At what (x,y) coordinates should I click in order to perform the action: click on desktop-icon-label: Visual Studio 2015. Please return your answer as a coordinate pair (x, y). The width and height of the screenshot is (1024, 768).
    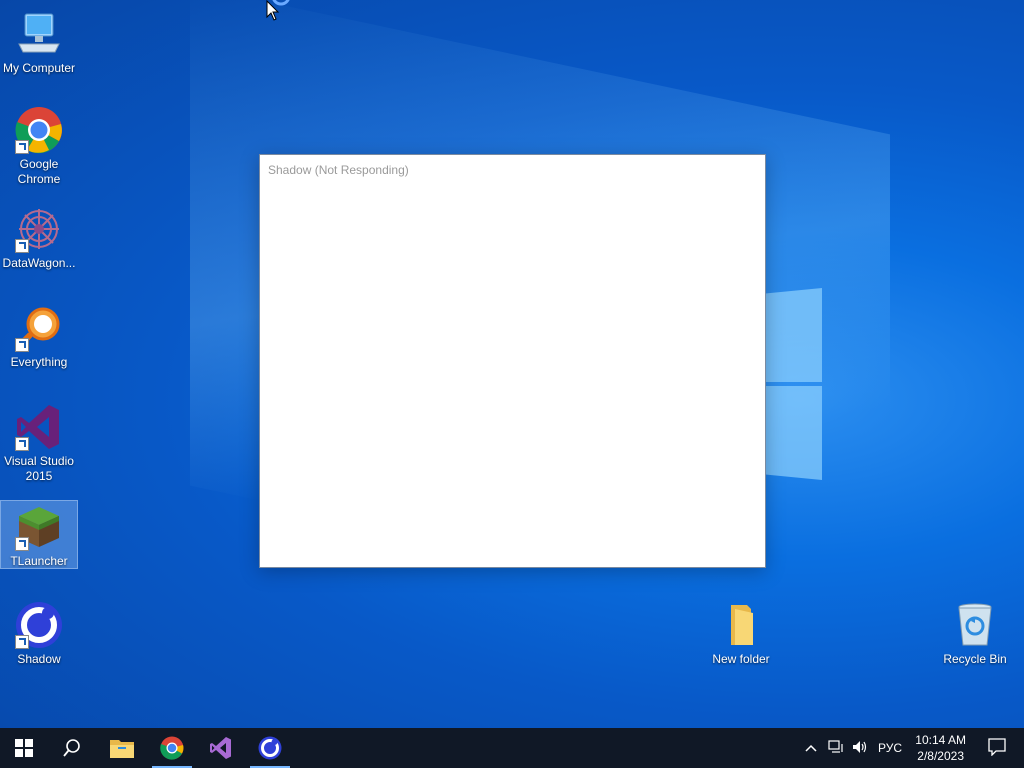
    Looking at the image, I should click on (39, 468).